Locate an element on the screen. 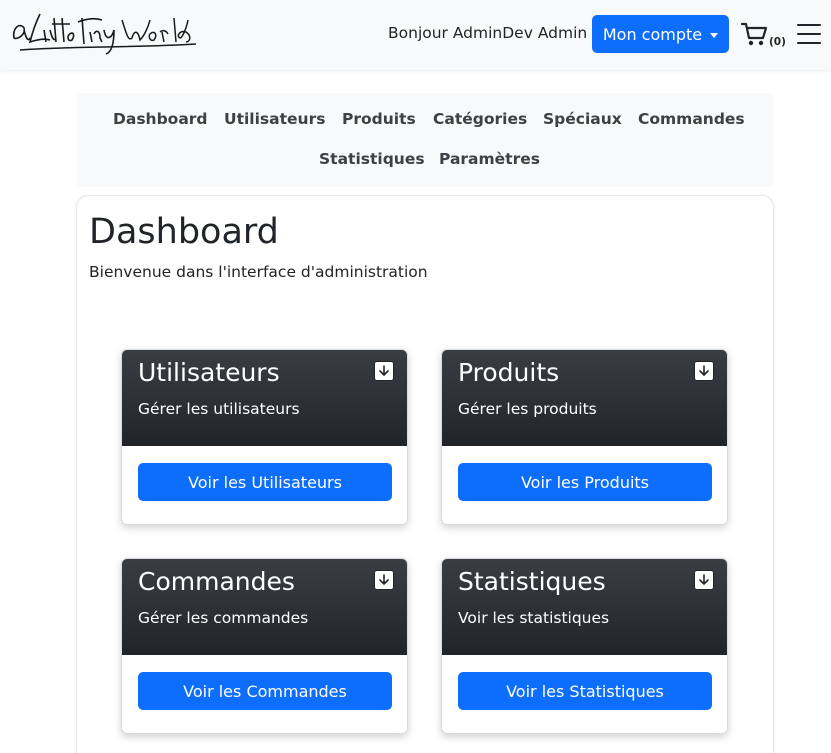 This screenshot has width=831, height=753. brand-logo is located at coordinates (104, 34).